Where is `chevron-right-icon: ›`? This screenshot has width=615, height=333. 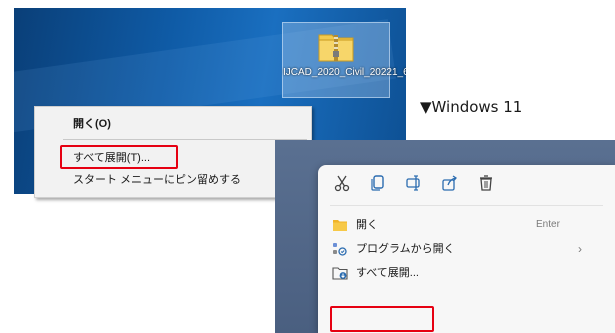 chevron-right-icon: › is located at coordinates (580, 249).